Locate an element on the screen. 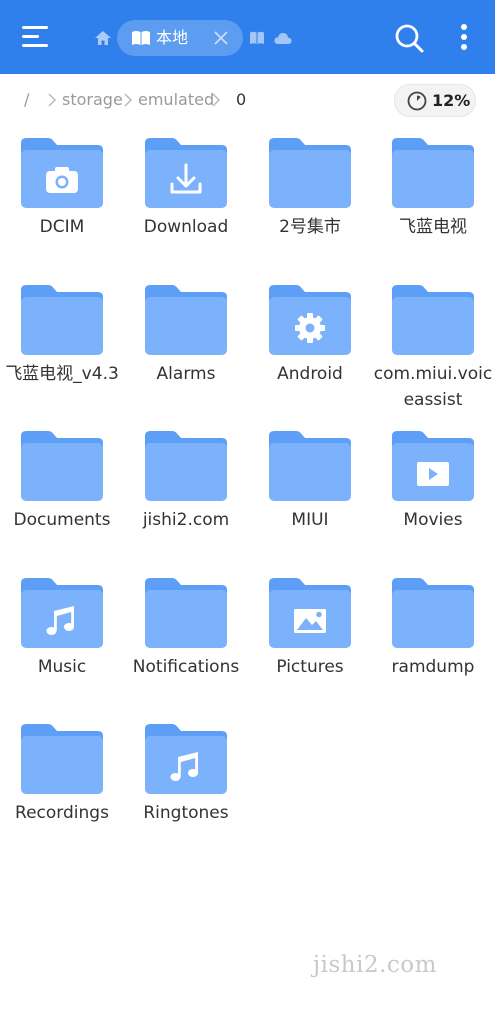 The image size is (495, 1024). download-icon is located at coordinates (186, 173).